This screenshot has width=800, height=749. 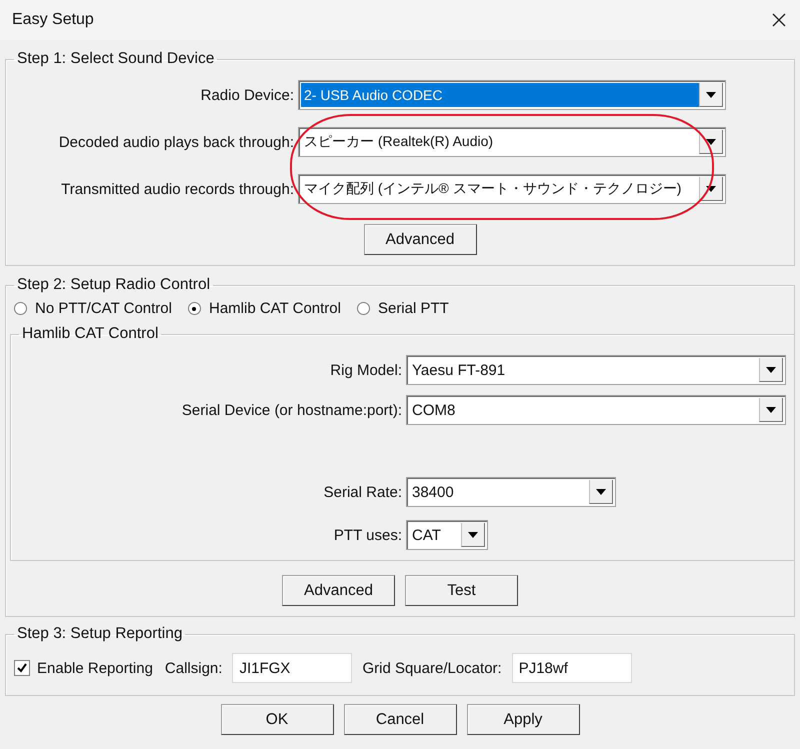 What do you see at coordinates (420, 239) in the screenshot?
I see `advanced-button: Advanced` at bounding box center [420, 239].